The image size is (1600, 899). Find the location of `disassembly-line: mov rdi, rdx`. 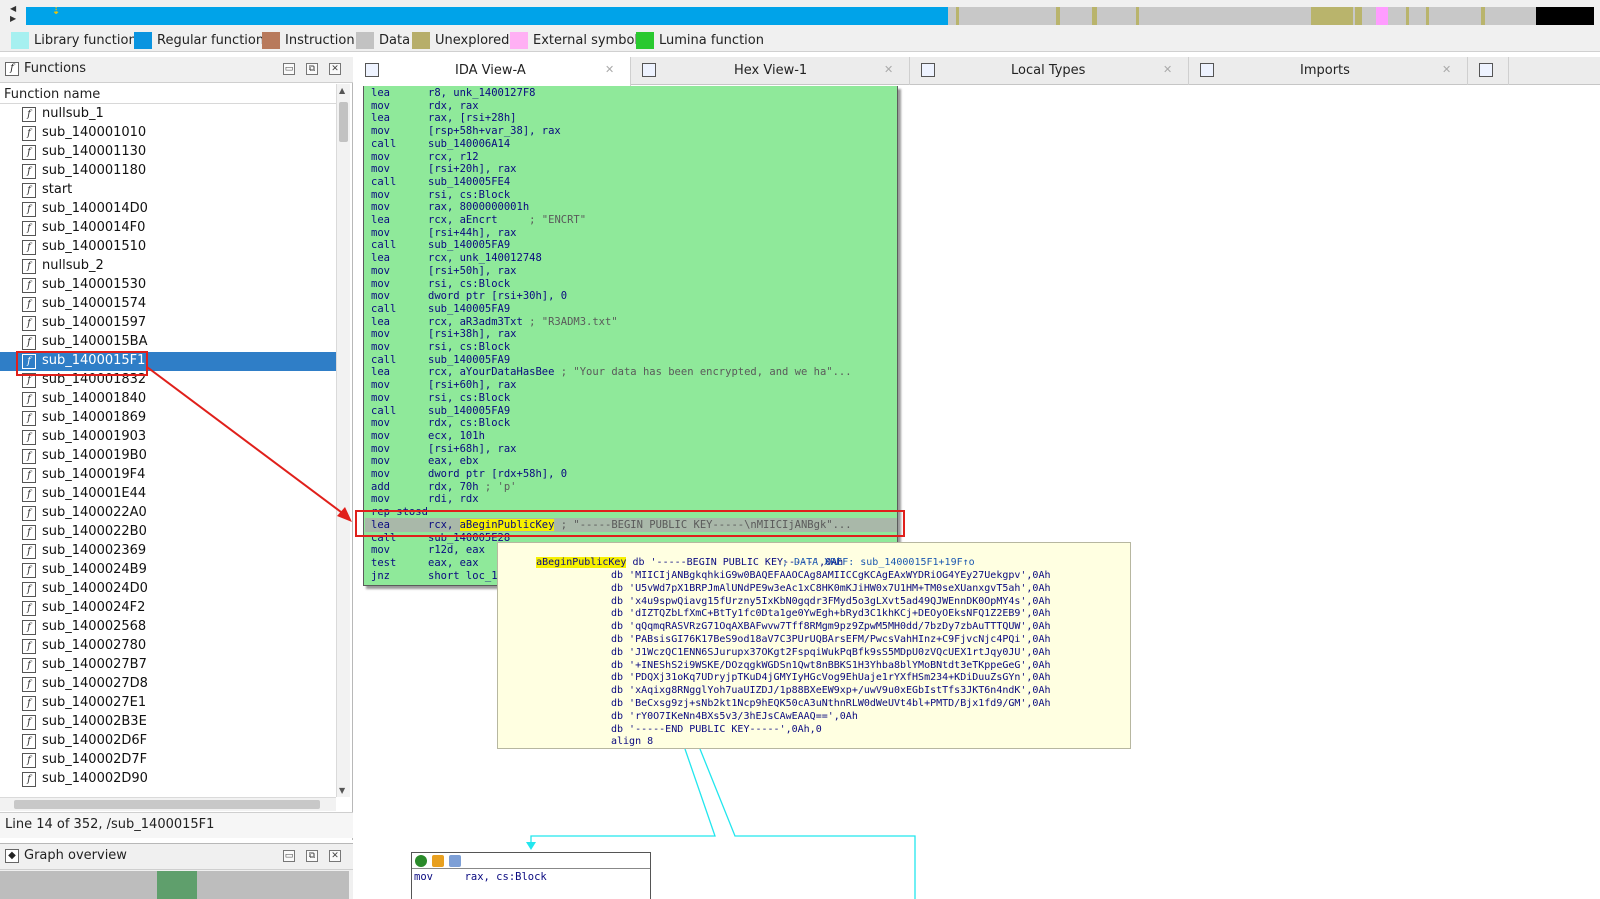

disassembly-line: mov rdi, rdx is located at coordinates (425, 499).